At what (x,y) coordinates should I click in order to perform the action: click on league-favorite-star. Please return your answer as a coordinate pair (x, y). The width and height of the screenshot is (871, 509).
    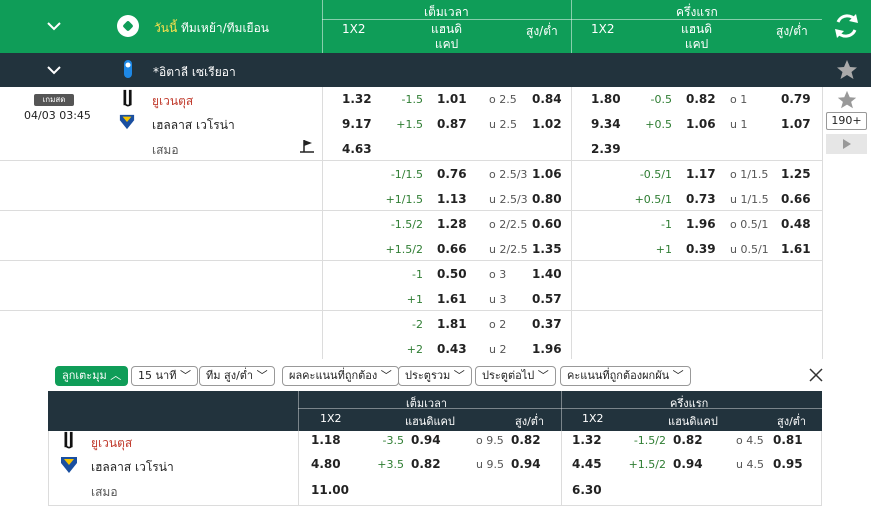
    Looking at the image, I should click on (847, 71).